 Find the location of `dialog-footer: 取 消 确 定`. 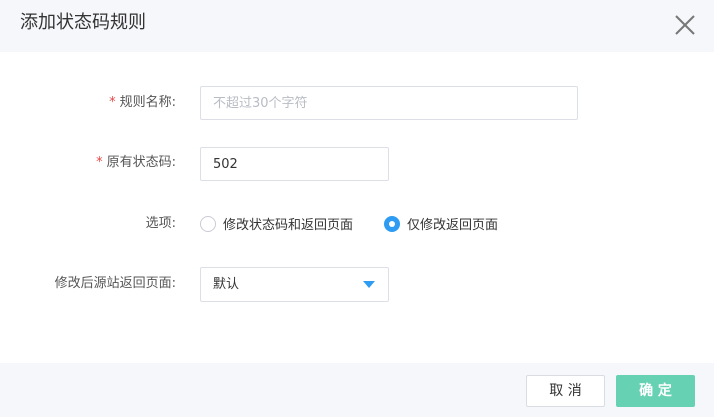

dialog-footer: 取 消 确 定 is located at coordinates (357, 390).